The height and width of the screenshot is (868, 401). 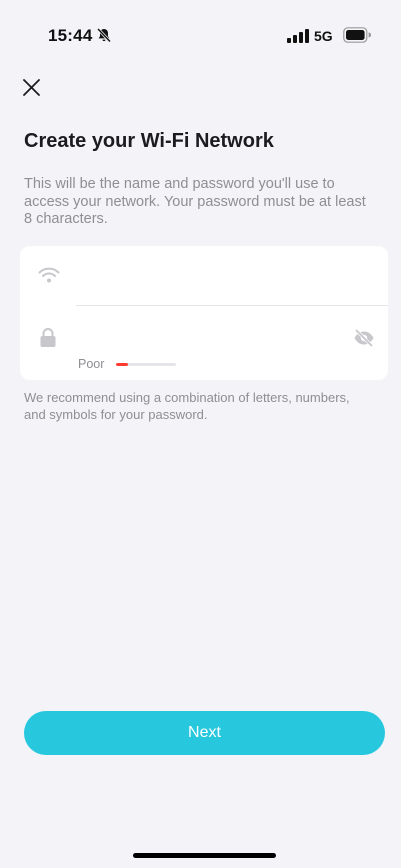 I want to click on divider, so click(x=232, y=305).